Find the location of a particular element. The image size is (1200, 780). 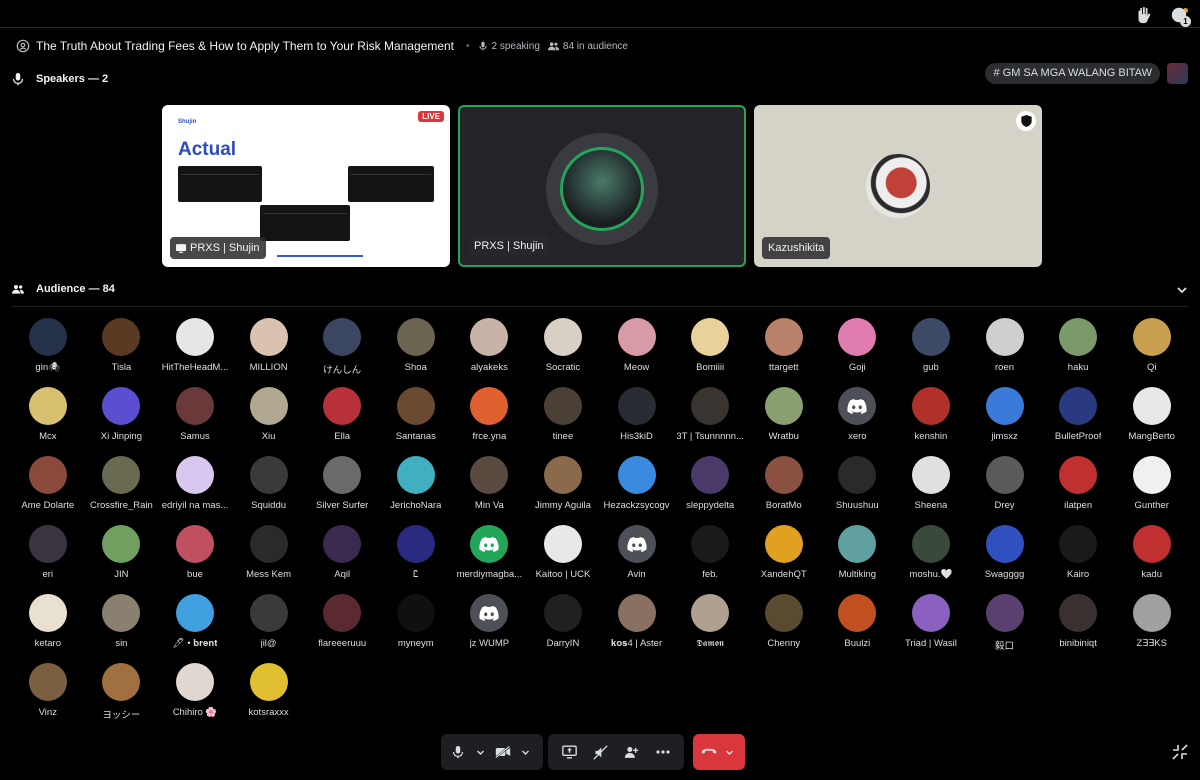

audience-member: Shoa is located at coordinates (416, 347).